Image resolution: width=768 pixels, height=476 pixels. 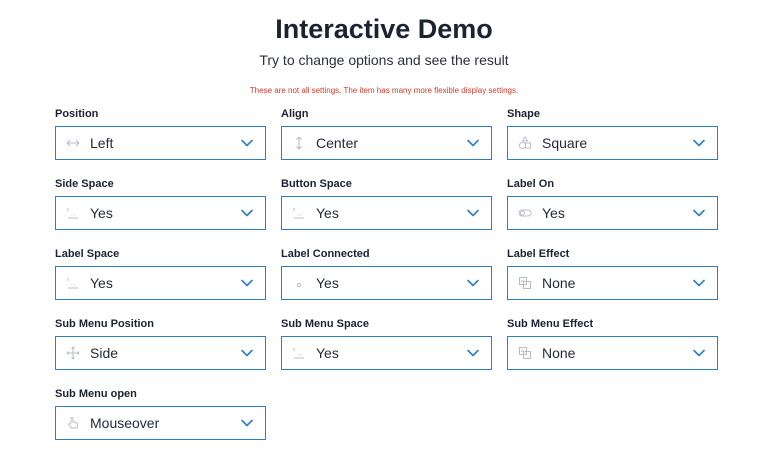 I want to click on shape-value: Square, so click(x=565, y=143).